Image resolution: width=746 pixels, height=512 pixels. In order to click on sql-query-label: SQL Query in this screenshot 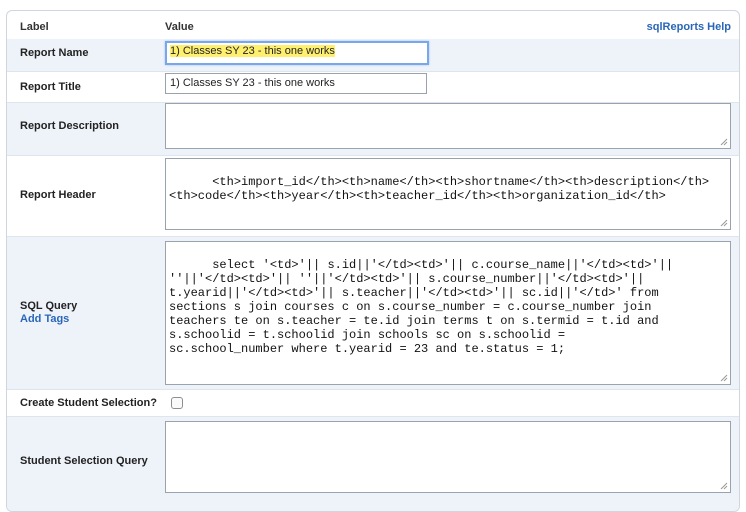, I will do `click(49, 306)`.